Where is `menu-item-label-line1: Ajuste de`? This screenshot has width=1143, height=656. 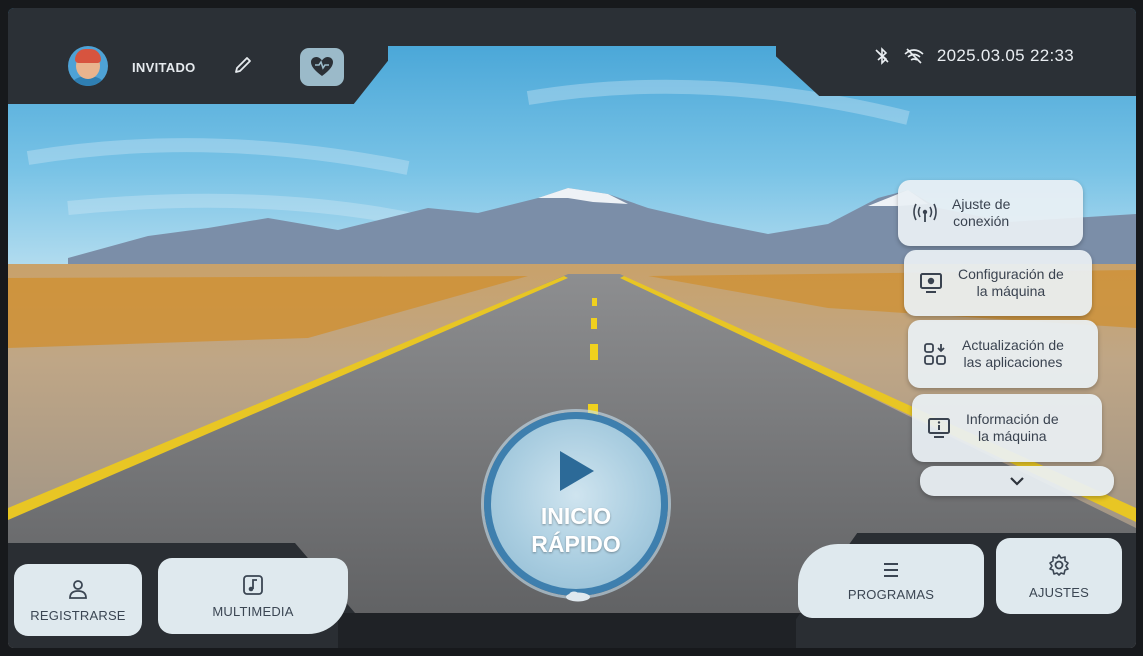 menu-item-label-line1: Ajuste de is located at coordinates (981, 204).